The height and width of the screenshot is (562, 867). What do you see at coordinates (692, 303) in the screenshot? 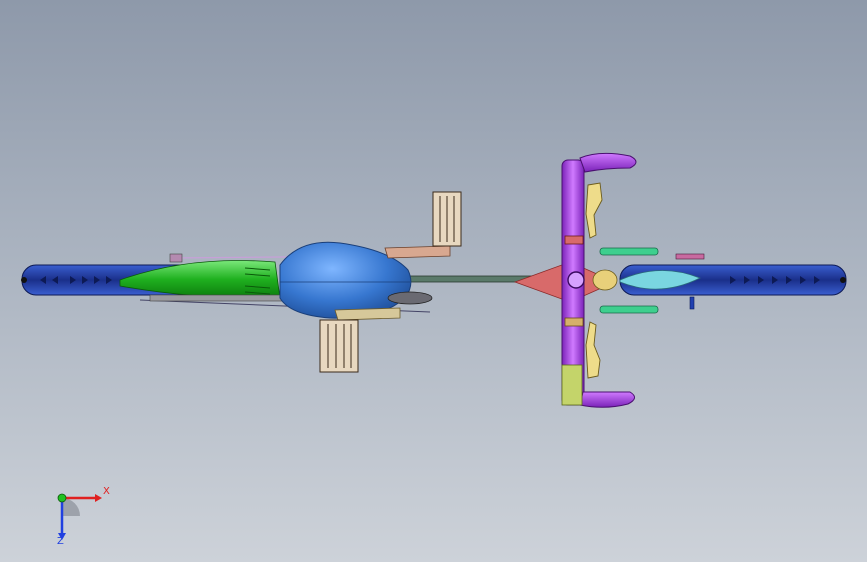
I see `front-axle-nut` at bounding box center [692, 303].